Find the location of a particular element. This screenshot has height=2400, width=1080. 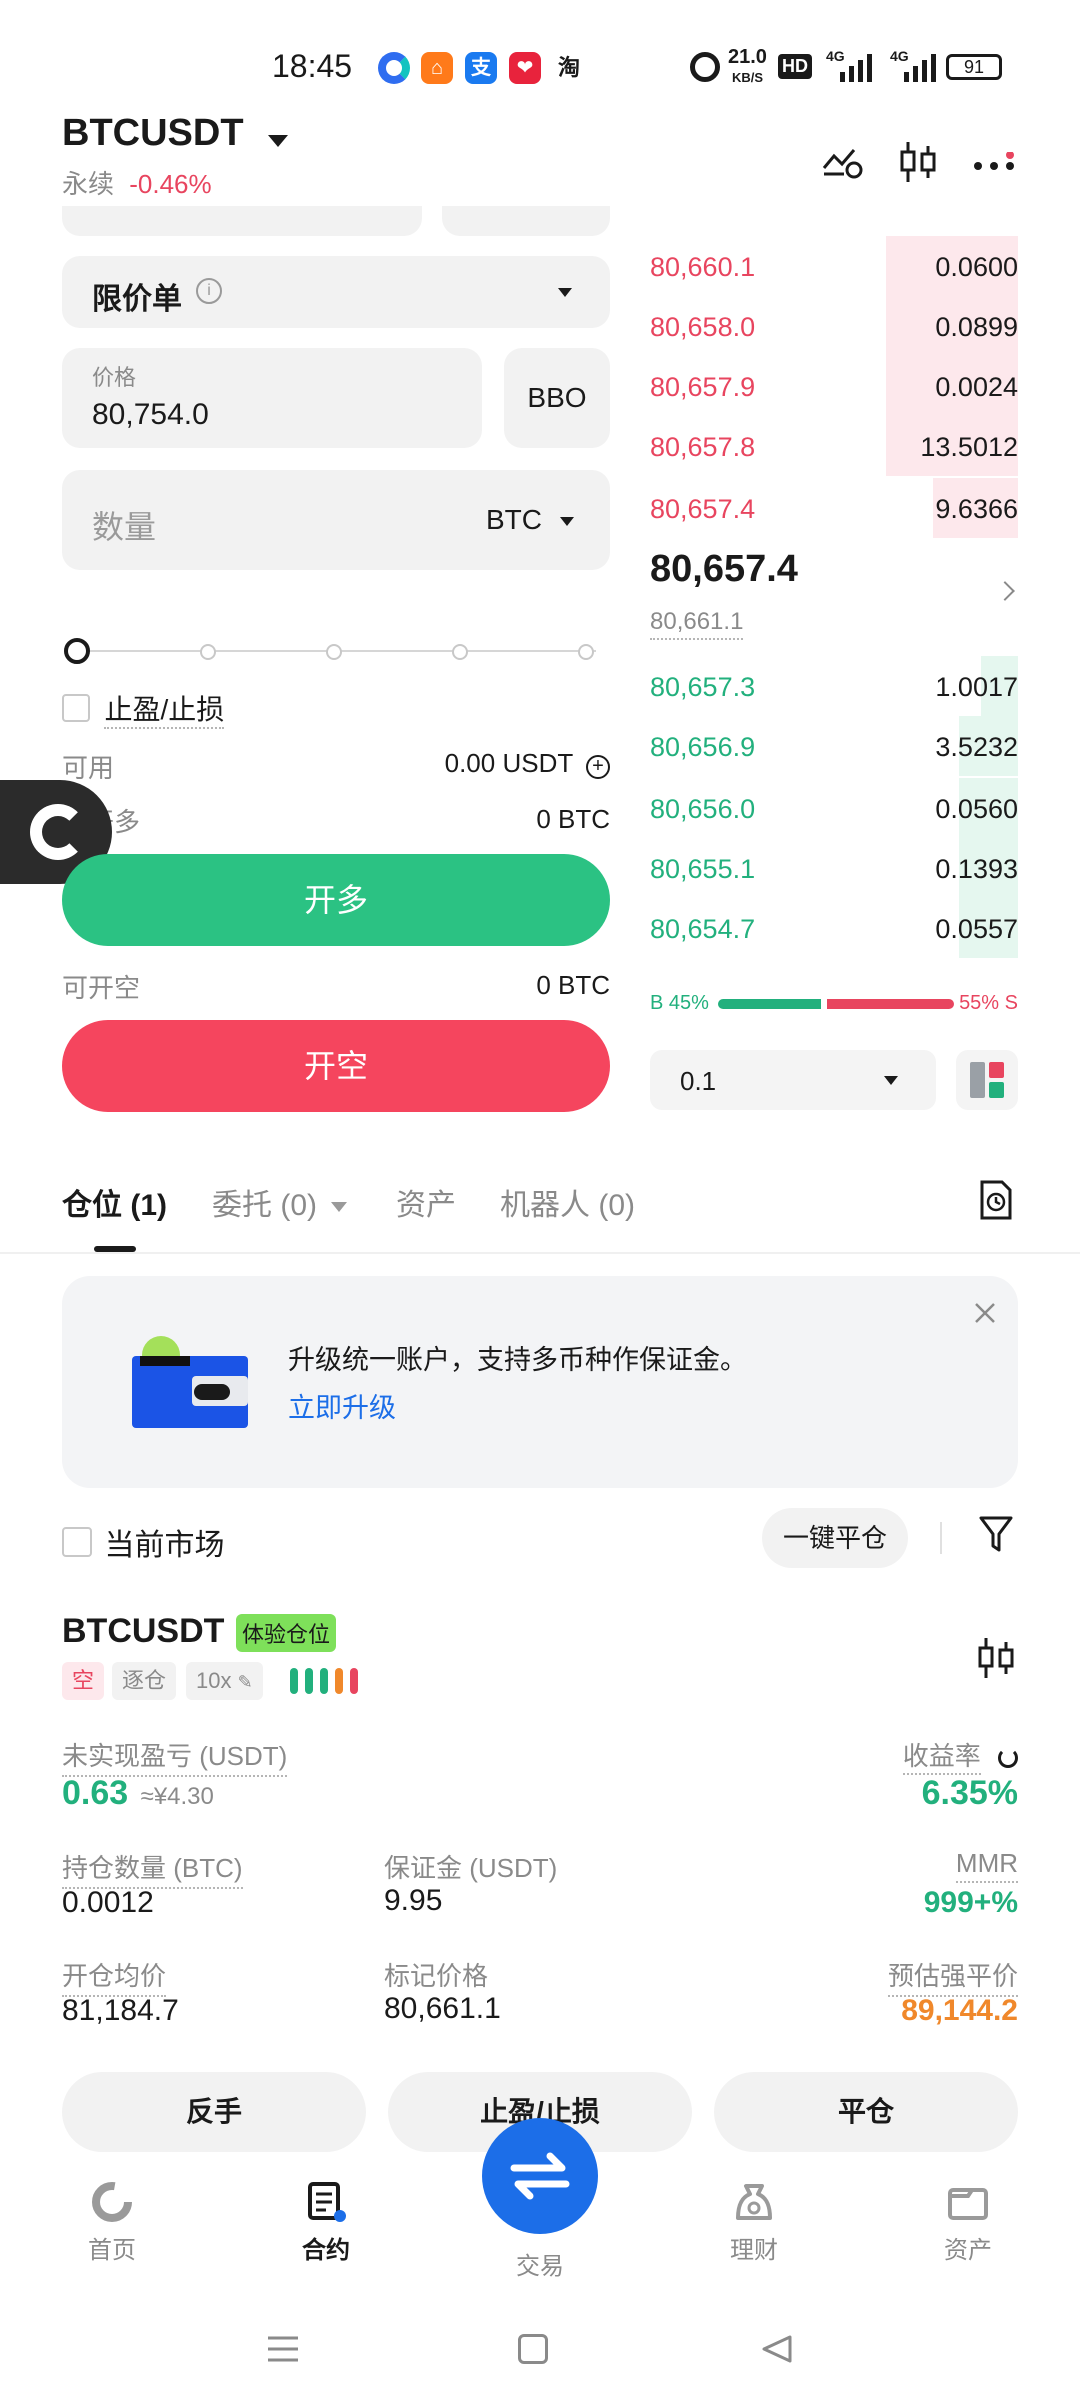

book-layout-button is located at coordinates (987, 1080).